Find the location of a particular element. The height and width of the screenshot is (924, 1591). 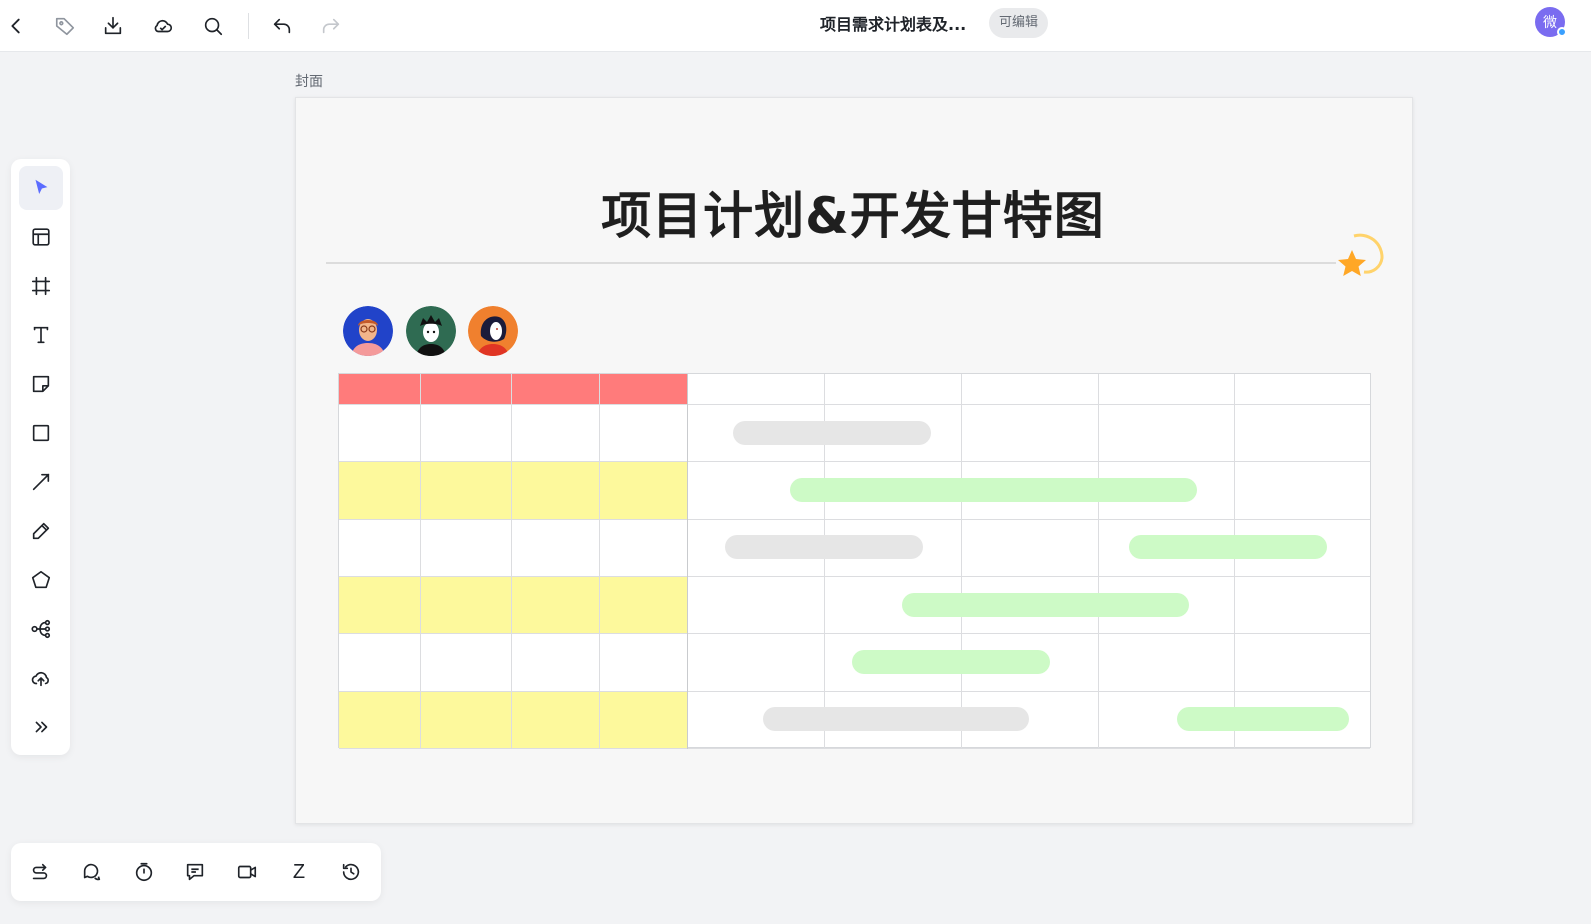

switch-icon is located at coordinates (40, 872).